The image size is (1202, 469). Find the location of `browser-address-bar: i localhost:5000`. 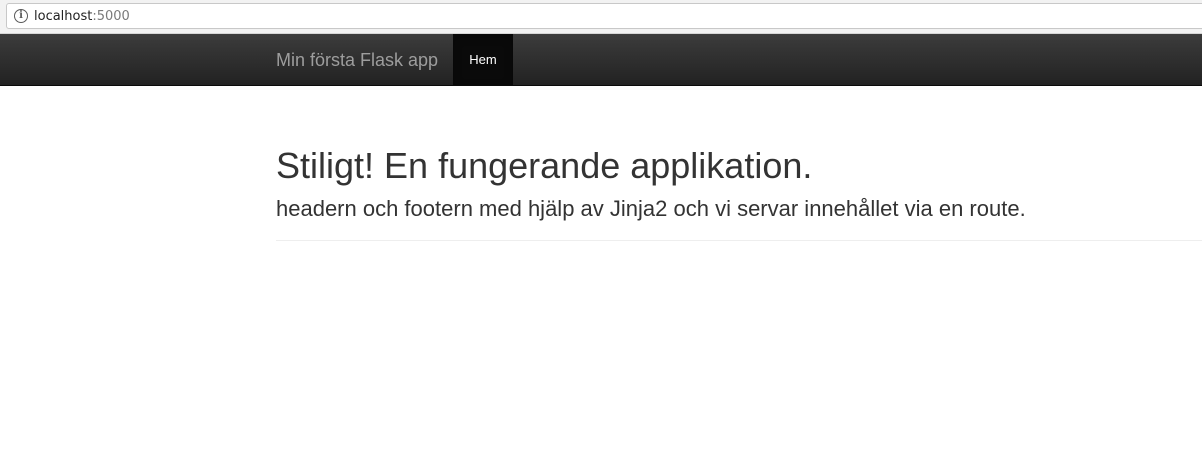

browser-address-bar: i localhost:5000 is located at coordinates (601, 17).